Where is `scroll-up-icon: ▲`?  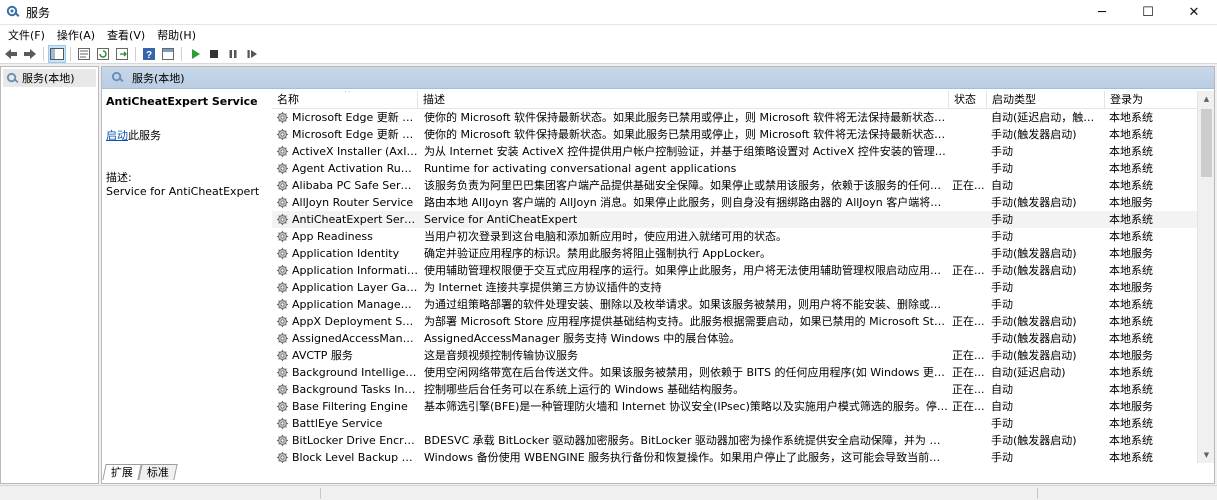 scroll-up-icon: ▲ is located at coordinates (1206, 99).